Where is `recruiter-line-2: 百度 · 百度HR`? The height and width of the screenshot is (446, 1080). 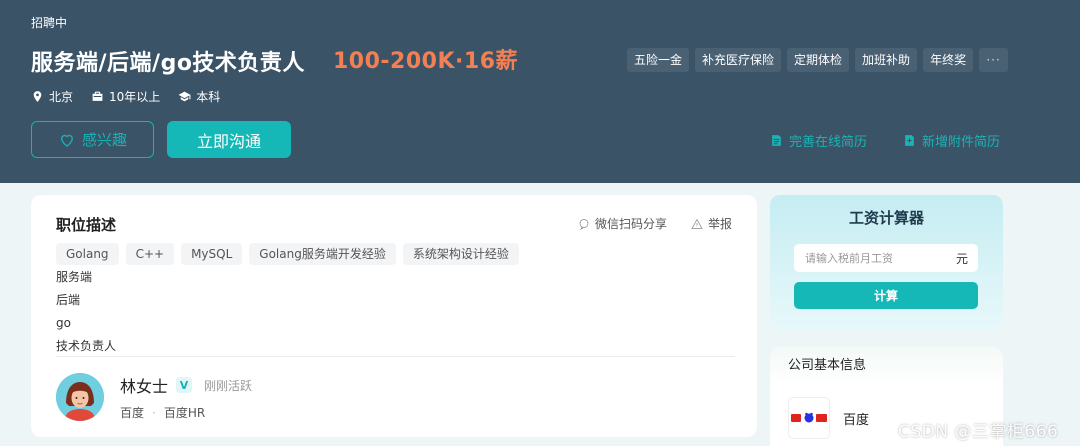
recruiter-line-2: 百度 · 百度HR is located at coordinates (186, 412).